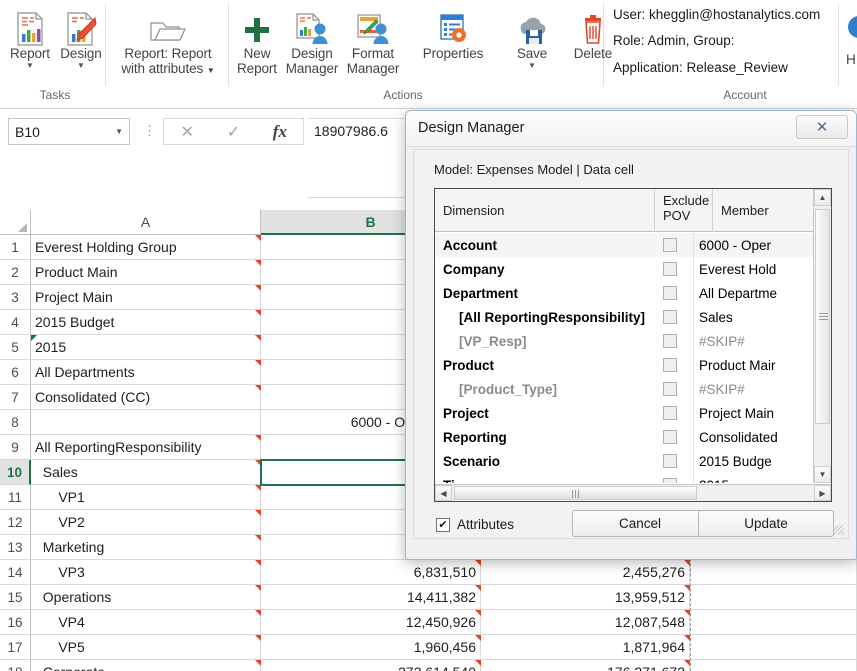  I want to click on select-all-corner, so click(15, 222).